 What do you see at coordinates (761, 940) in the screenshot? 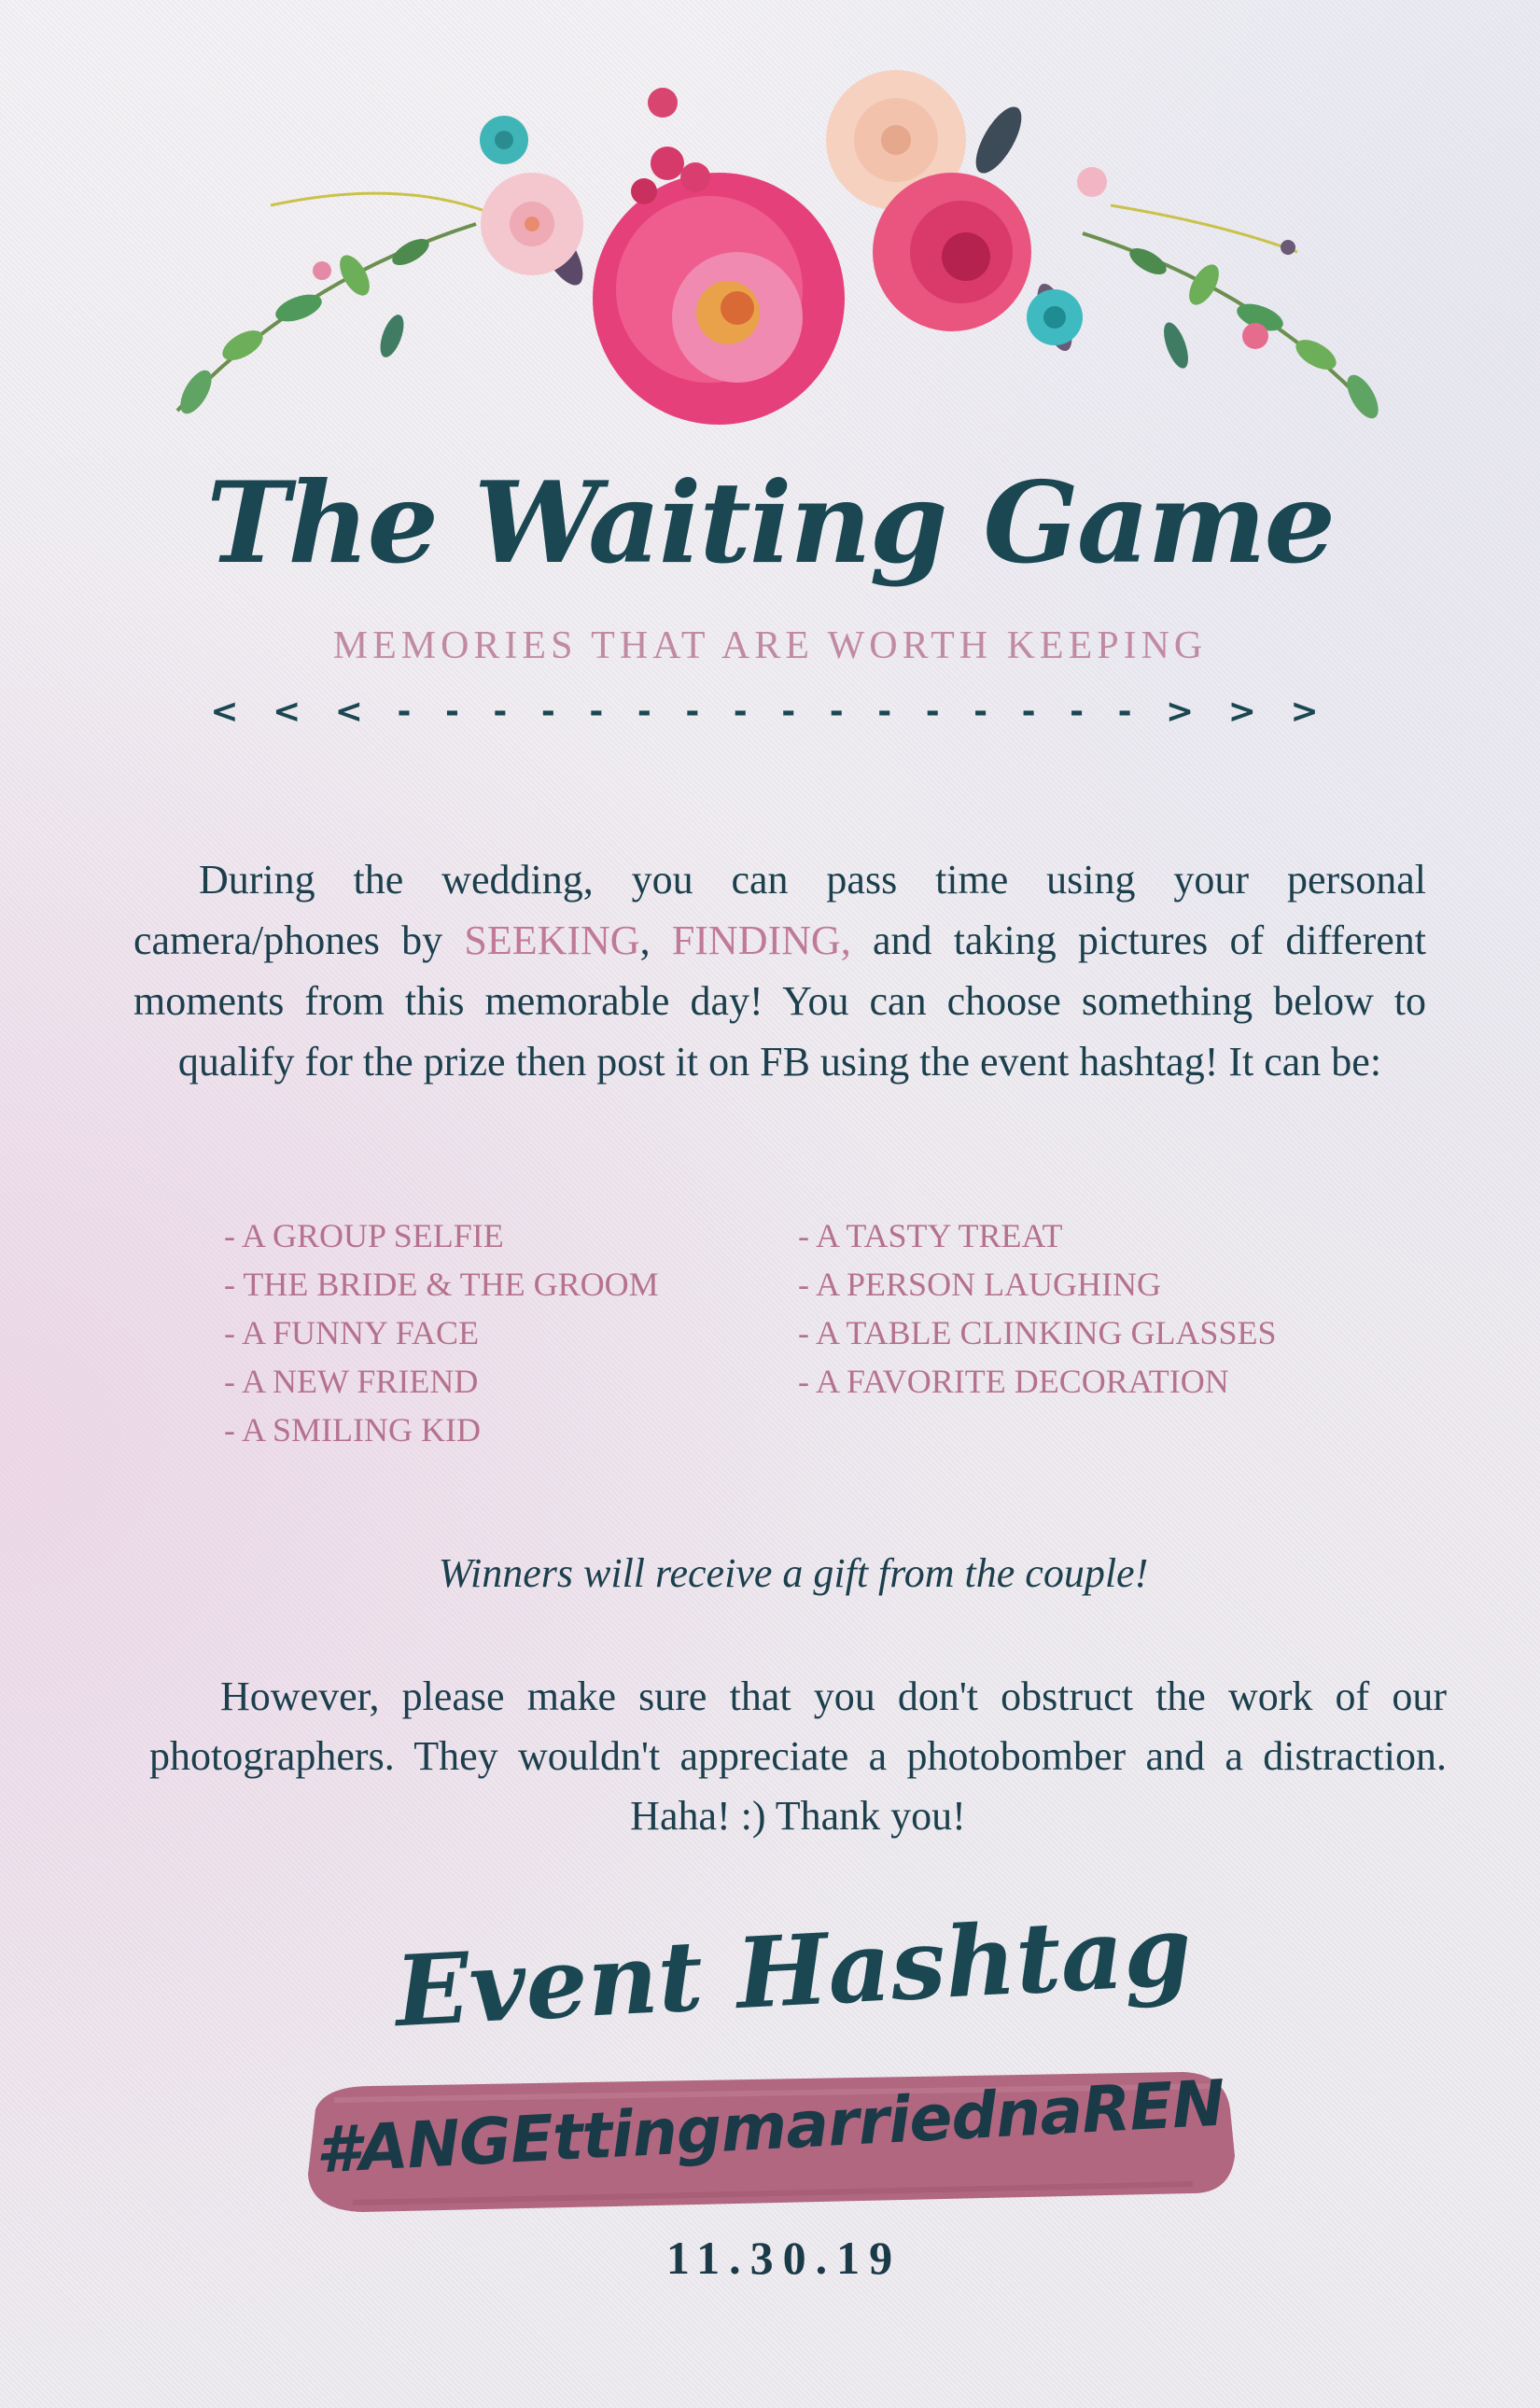
I see `intro-finding: FINDING,` at bounding box center [761, 940].